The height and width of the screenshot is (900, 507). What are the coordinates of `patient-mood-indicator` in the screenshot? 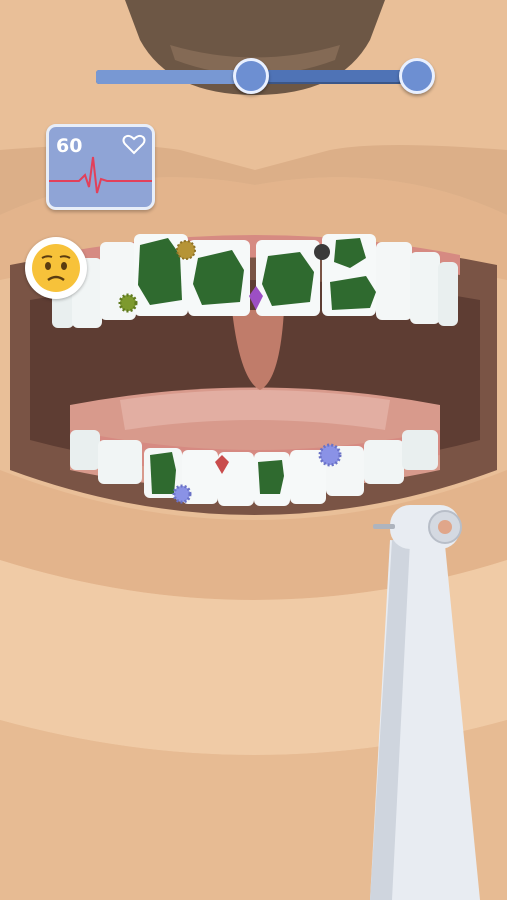 It's located at (56, 268).